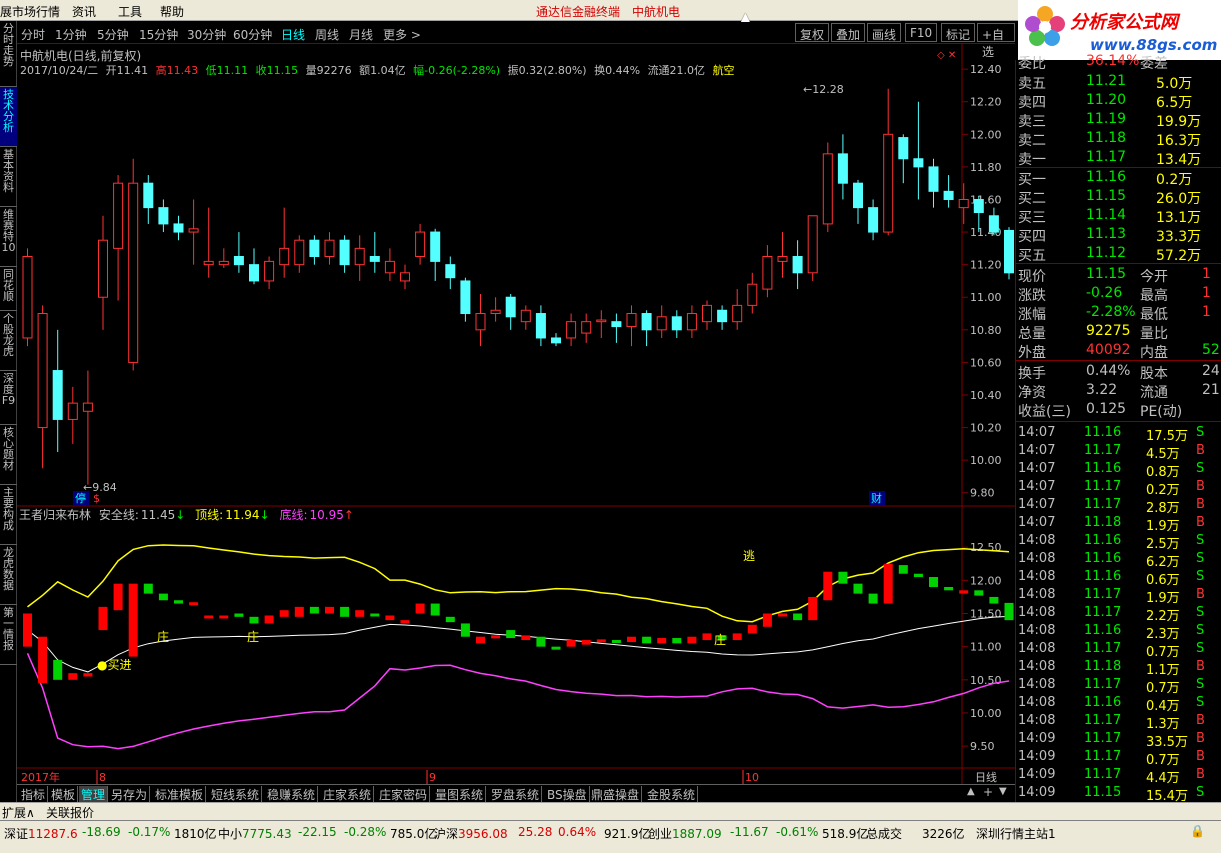 This screenshot has width=1221, height=853. I want to click on stop-marker: 停, so click(80, 498).